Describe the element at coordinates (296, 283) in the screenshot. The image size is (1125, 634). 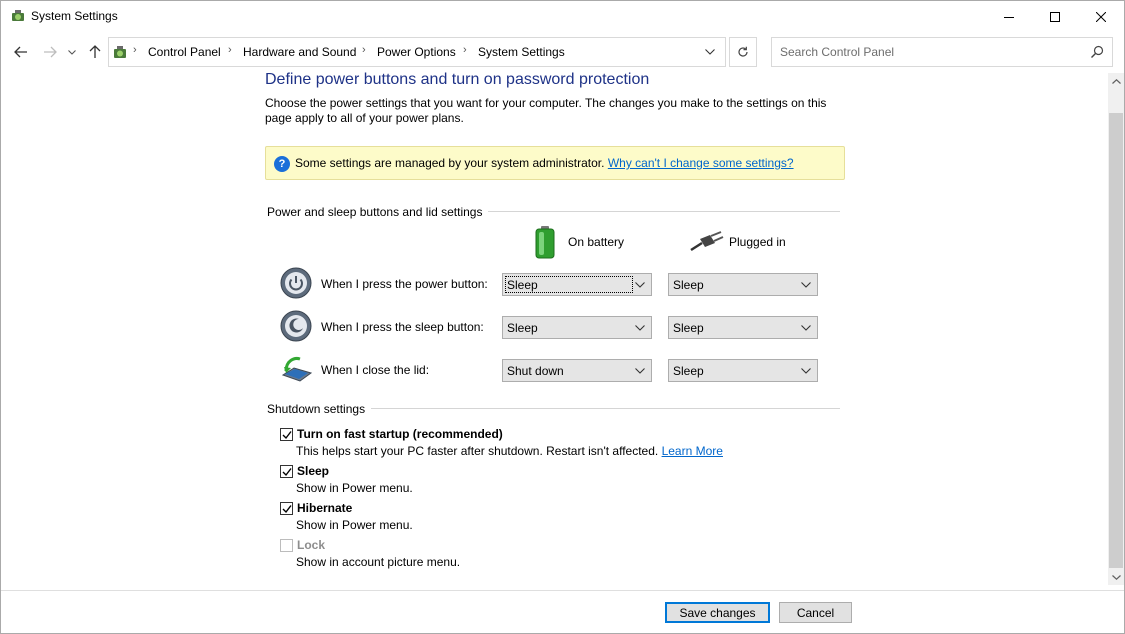
I see `power-button-icon` at that location.